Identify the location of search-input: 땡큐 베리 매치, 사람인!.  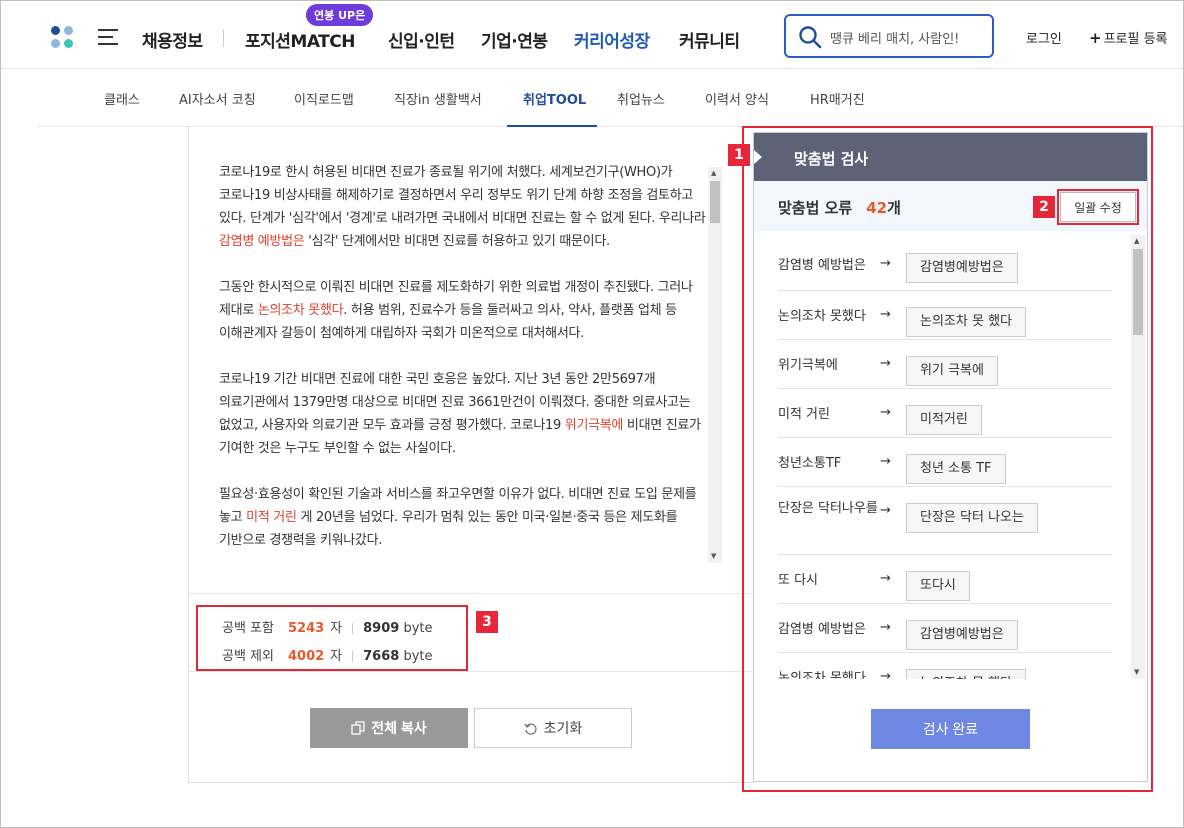
(889, 36).